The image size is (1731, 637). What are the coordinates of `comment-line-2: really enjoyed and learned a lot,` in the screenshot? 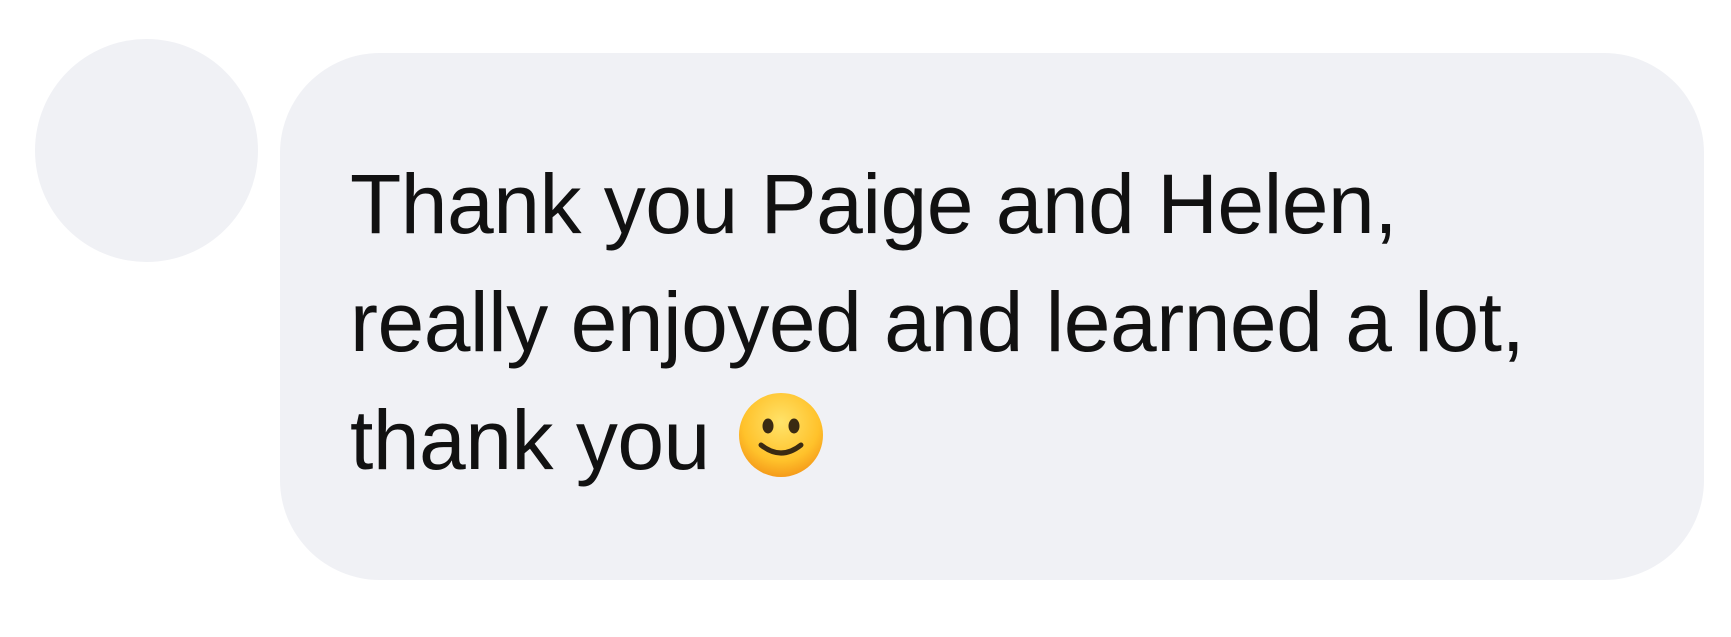 It's located at (937, 321).